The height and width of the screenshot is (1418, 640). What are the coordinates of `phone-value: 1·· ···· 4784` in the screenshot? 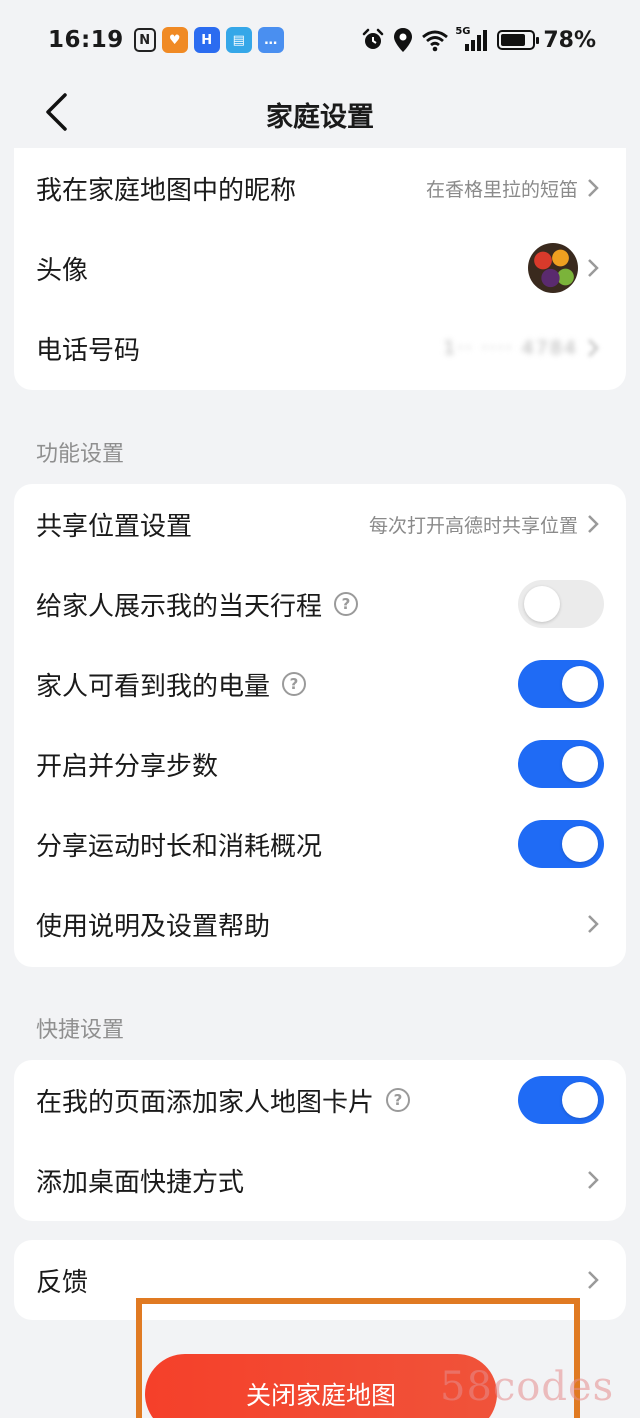 It's located at (510, 348).